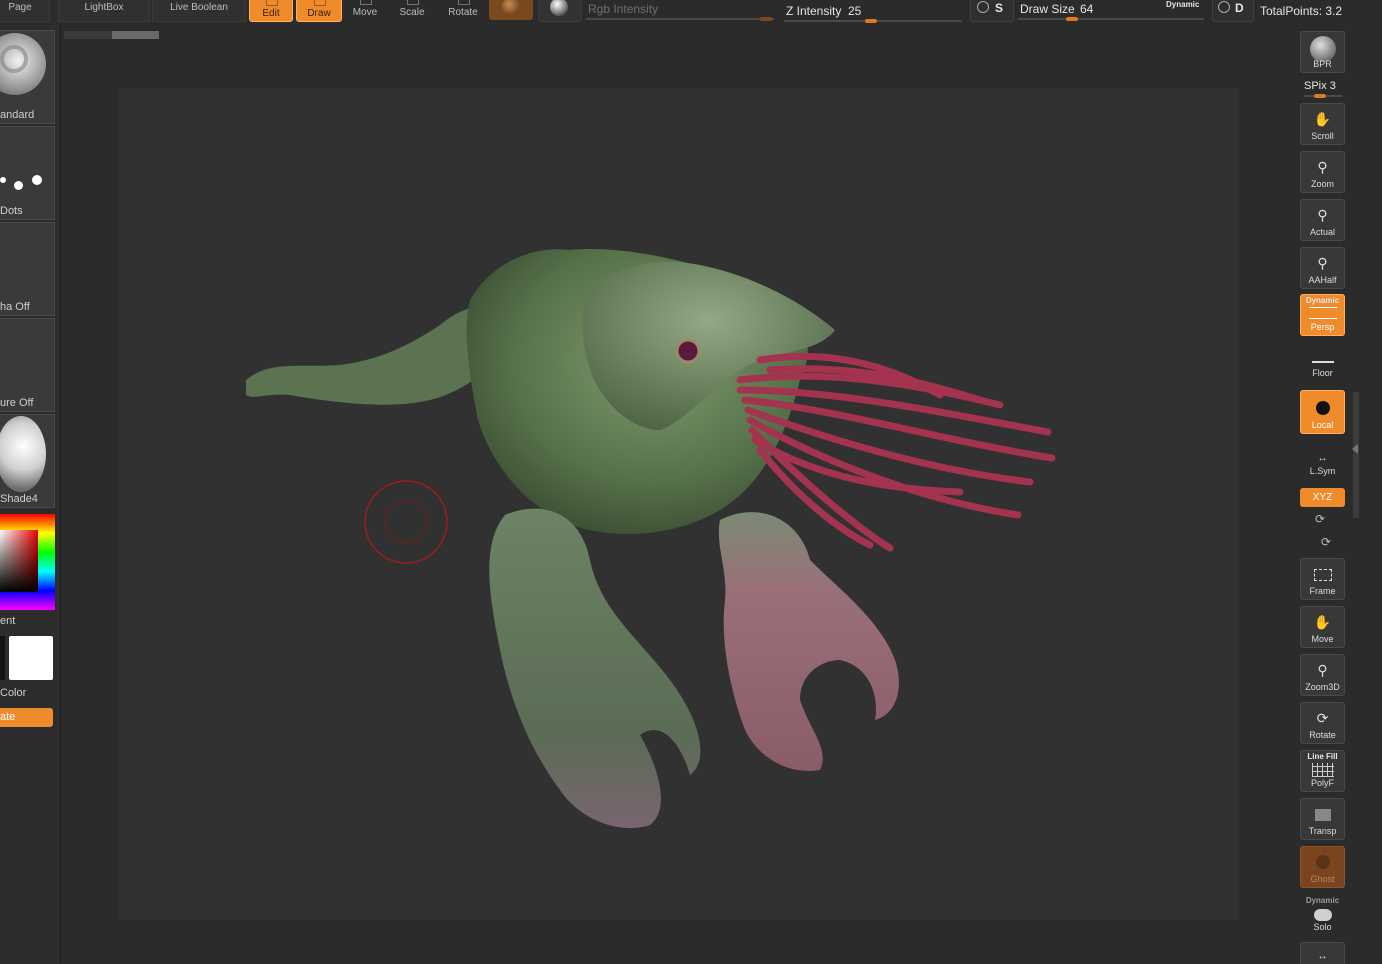  What do you see at coordinates (135, 35) in the screenshot?
I see `canvas-scroll-thumb` at bounding box center [135, 35].